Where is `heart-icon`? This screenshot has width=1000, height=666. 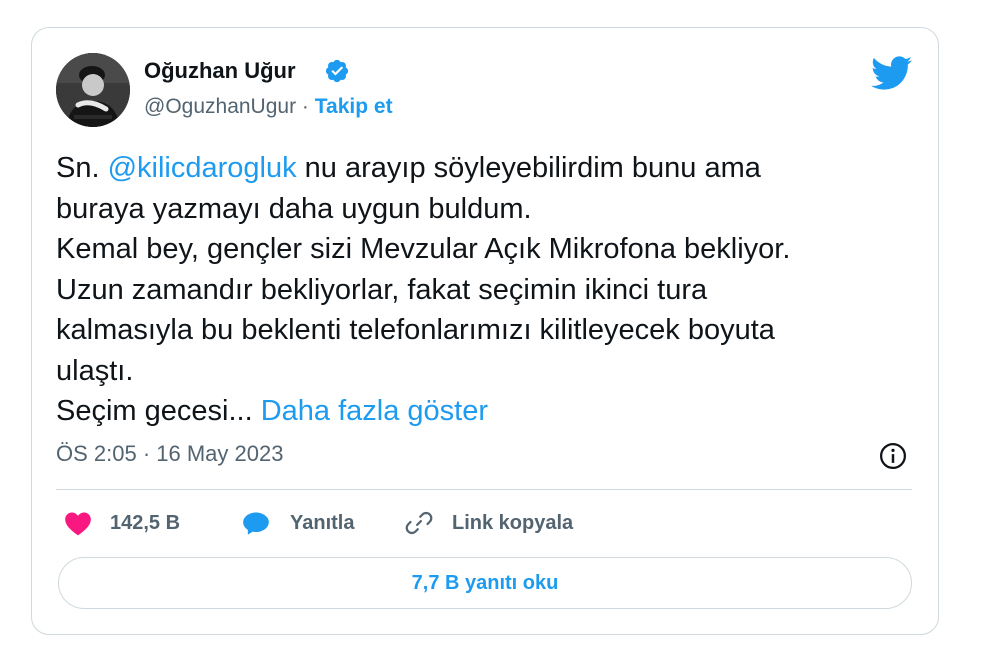
heart-icon is located at coordinates (78, 524).